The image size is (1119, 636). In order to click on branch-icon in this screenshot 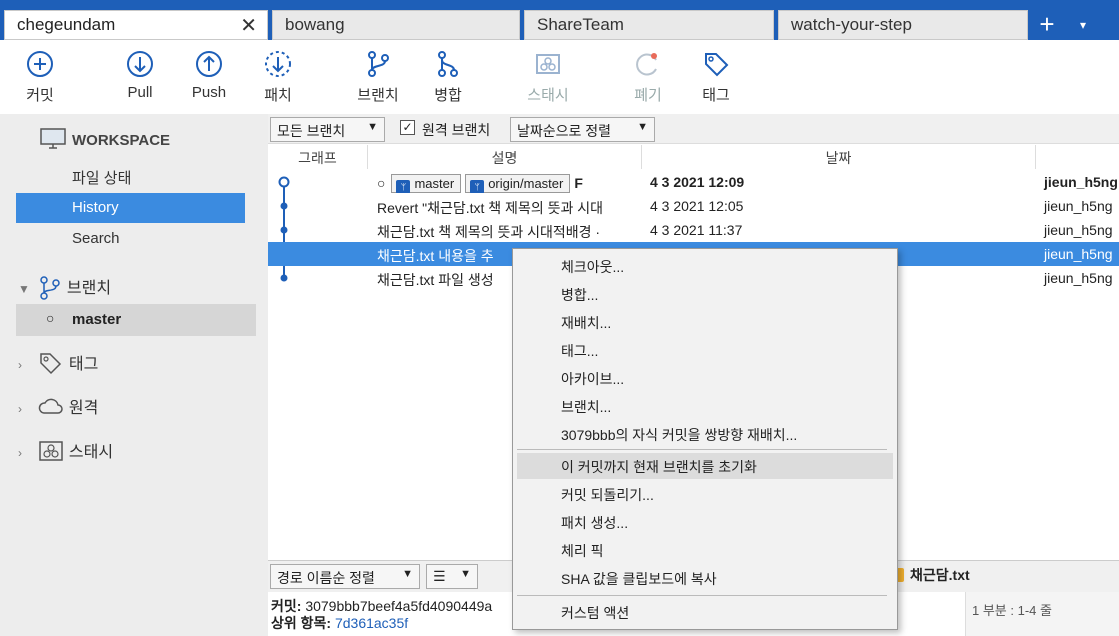, I will do `click(50, 288)`.